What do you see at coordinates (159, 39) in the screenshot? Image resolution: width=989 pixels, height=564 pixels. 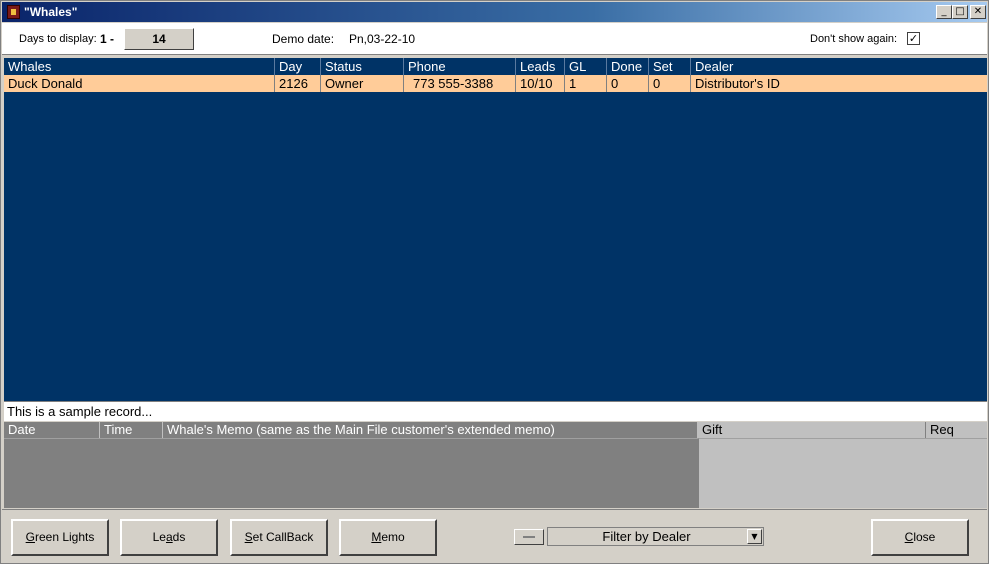 I see `days-value-button: 14` at bounding box center [159, 39].